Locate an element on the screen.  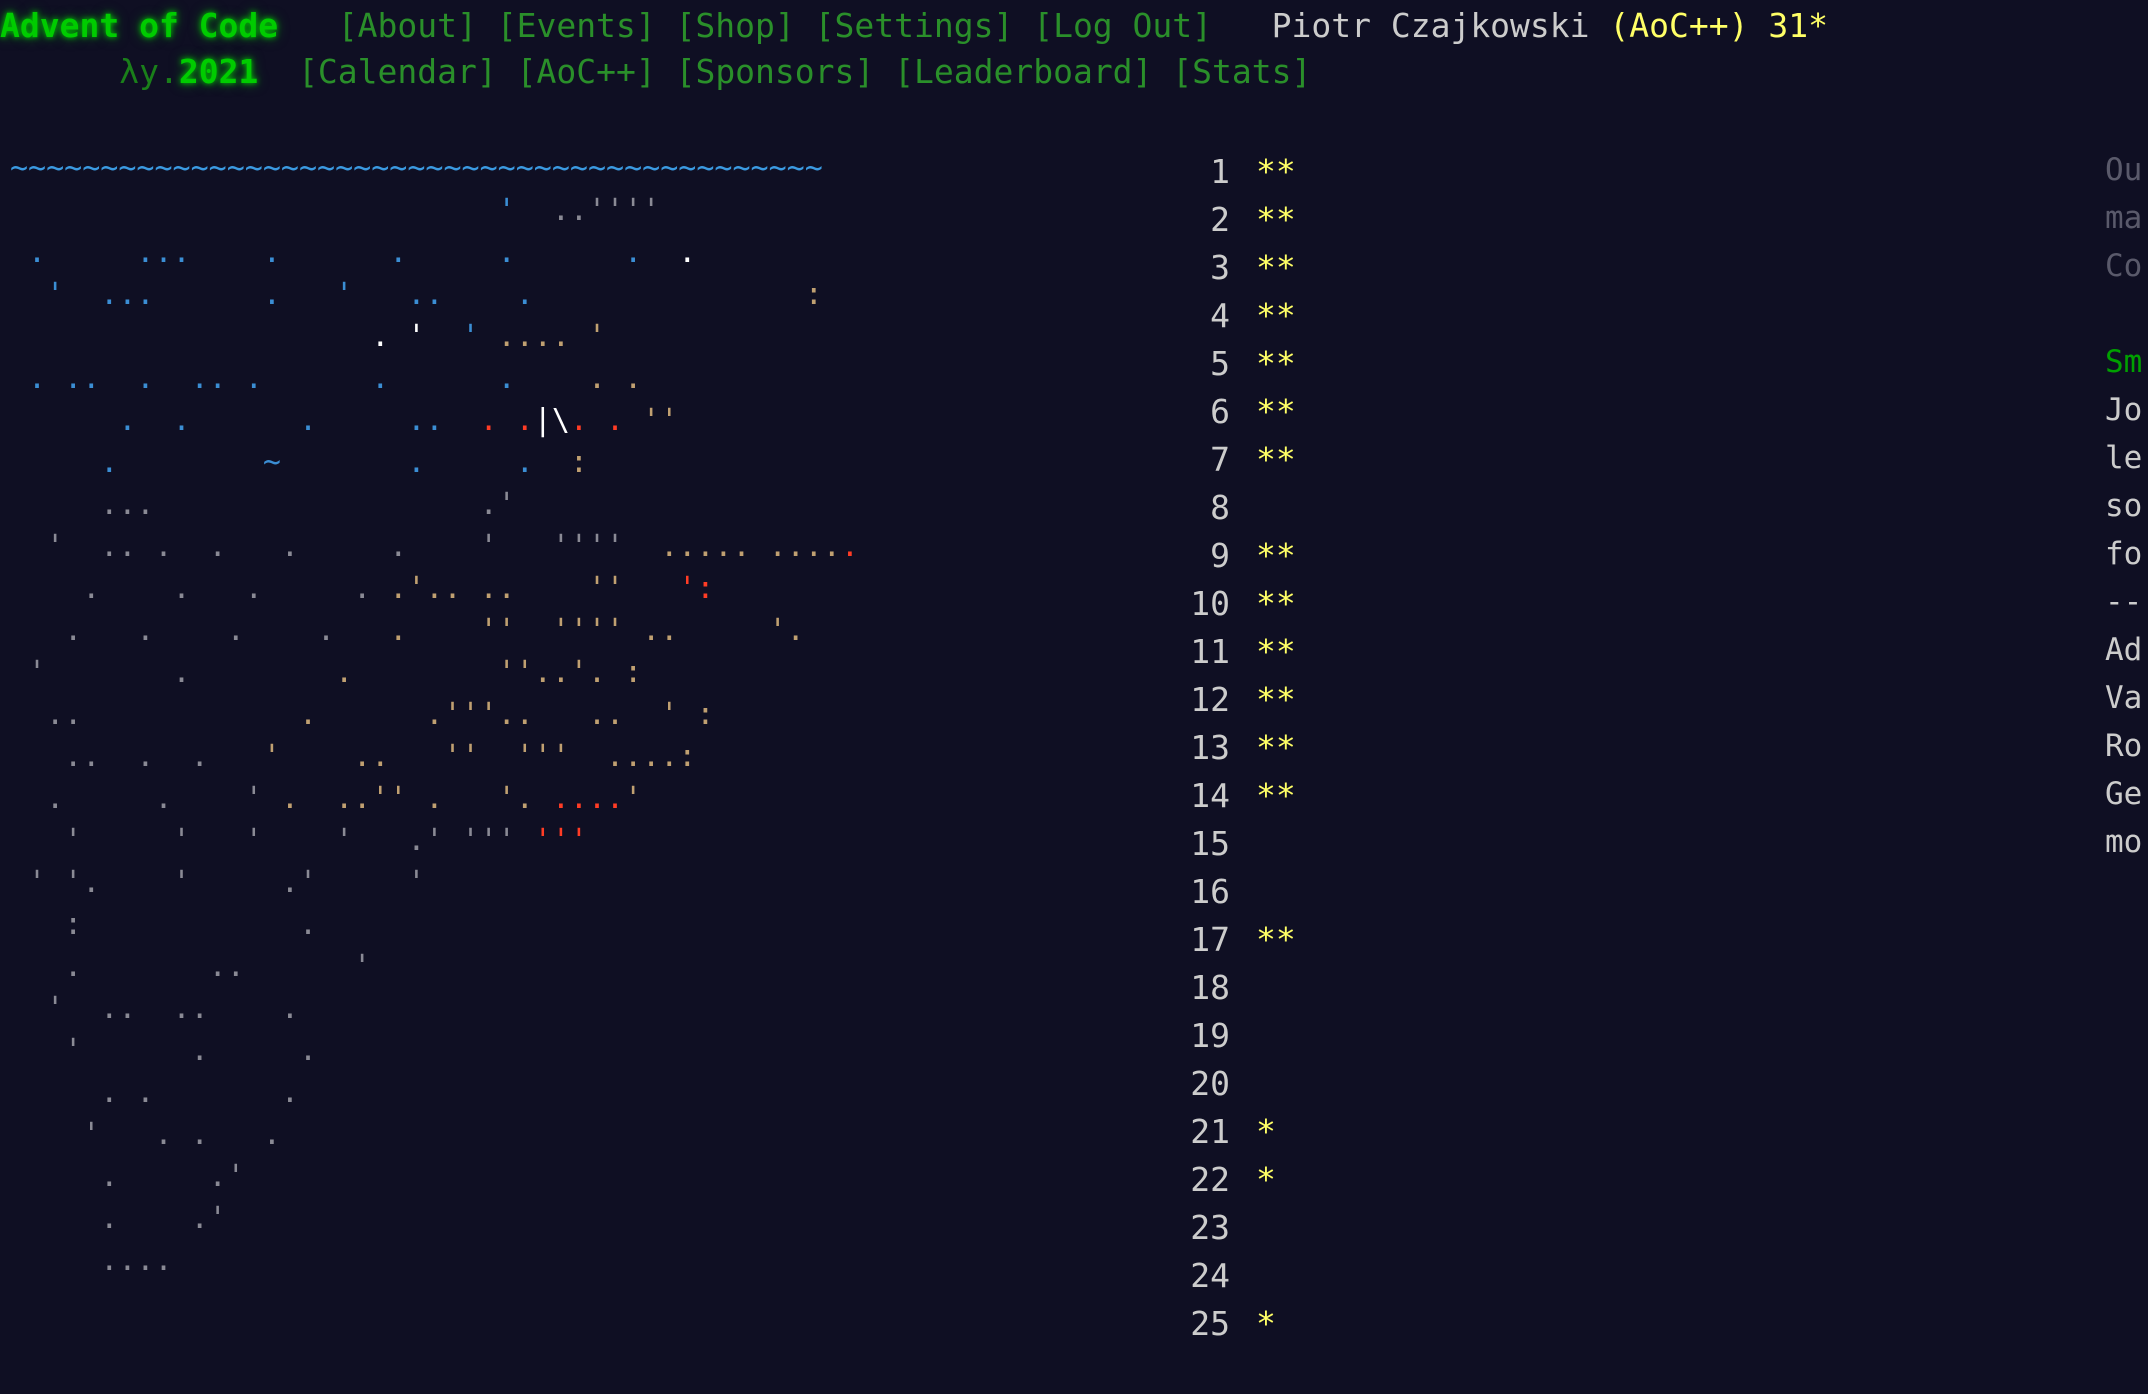
calendar-day-13: 13 ** is located at coordinates (1310, 748).